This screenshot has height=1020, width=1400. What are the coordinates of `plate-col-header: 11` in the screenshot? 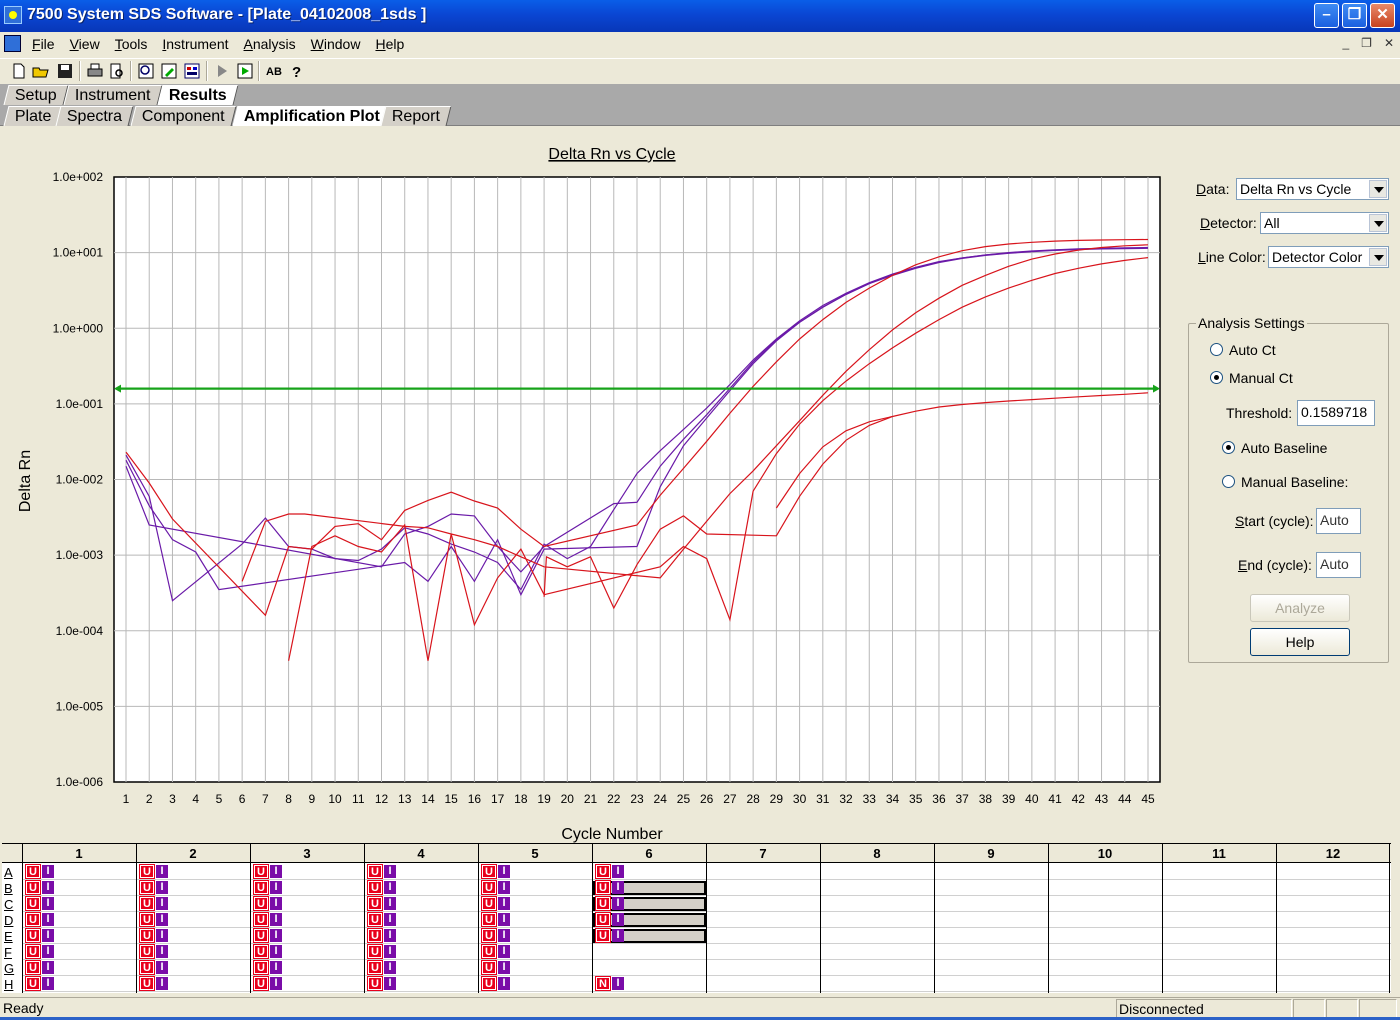 It's located at (1219, 853).